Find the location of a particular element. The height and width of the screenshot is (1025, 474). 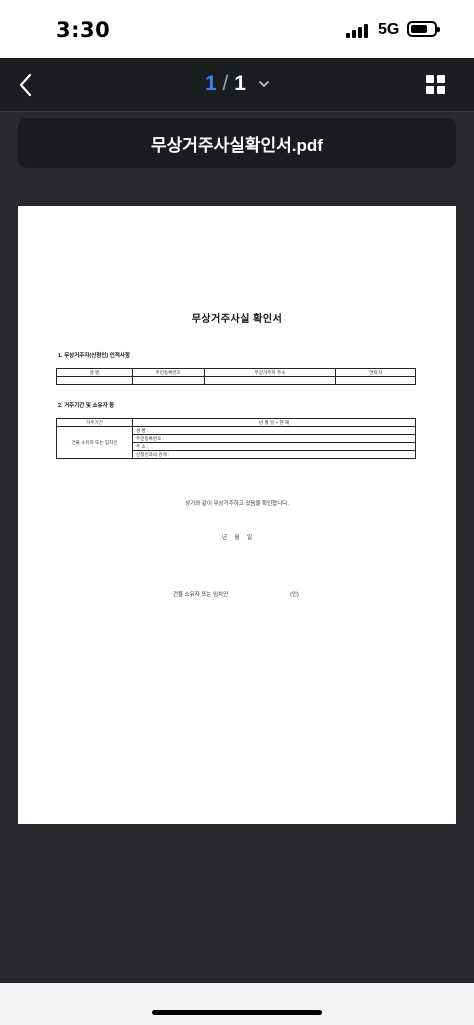

applicant-info-table: 성 명 주민등록번호 무상거주지 주소 연락처 is located at coordinates (236, 376).